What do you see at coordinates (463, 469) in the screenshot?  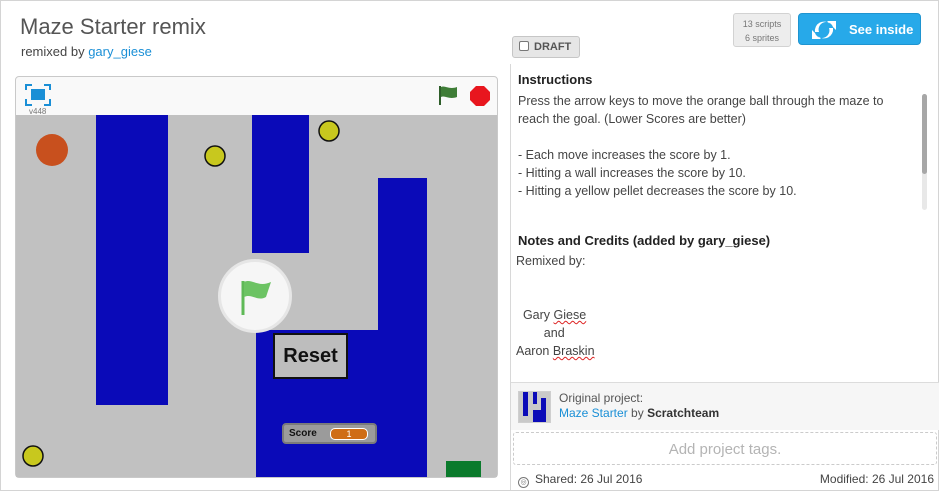 I see `goal-square` at bounding box center [463, 469].